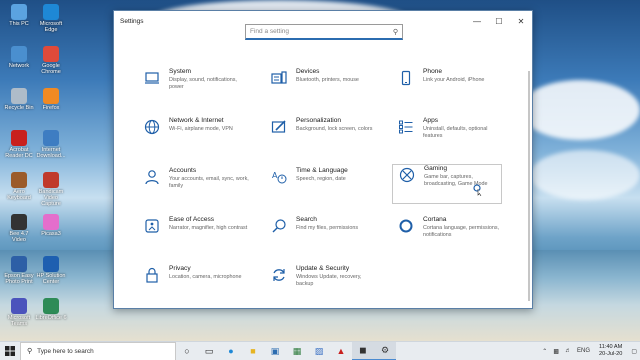 The image size is (640, 360). Describe the element at coordinates (19, 195) in the screenshot. I see `desktop-icon-label: Aero Keyboard` at that location.